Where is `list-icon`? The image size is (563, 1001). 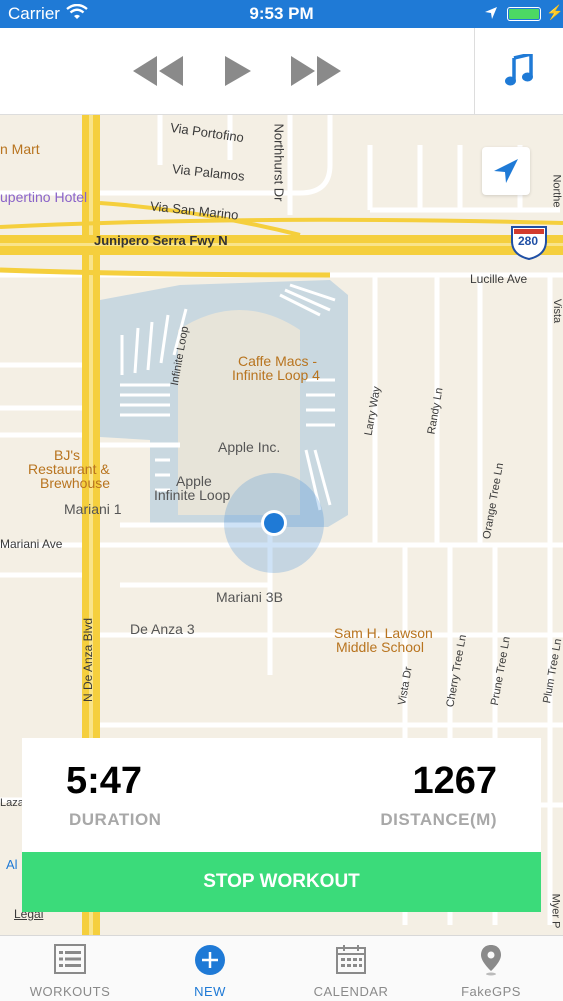 list-icon is located at coordinates (70, 961).